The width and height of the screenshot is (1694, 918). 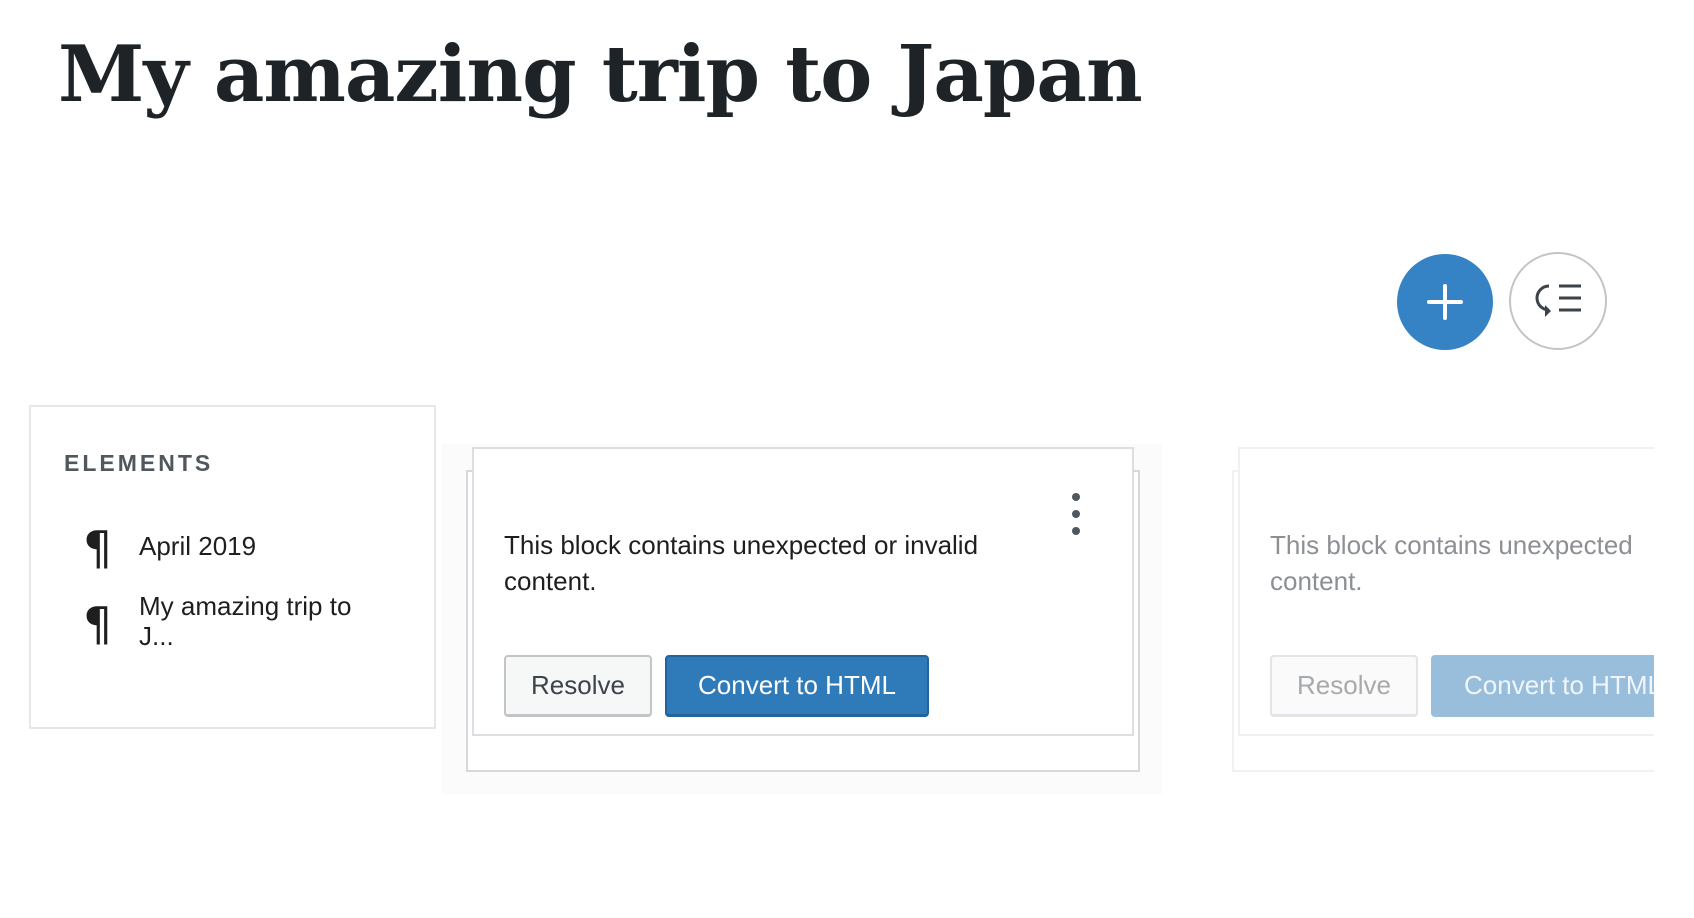 What do you see at coordinates (797, 686) in the screenshot?
I see `convert-to-html-button: Convert to HTML` at bounding box center [797, 686].